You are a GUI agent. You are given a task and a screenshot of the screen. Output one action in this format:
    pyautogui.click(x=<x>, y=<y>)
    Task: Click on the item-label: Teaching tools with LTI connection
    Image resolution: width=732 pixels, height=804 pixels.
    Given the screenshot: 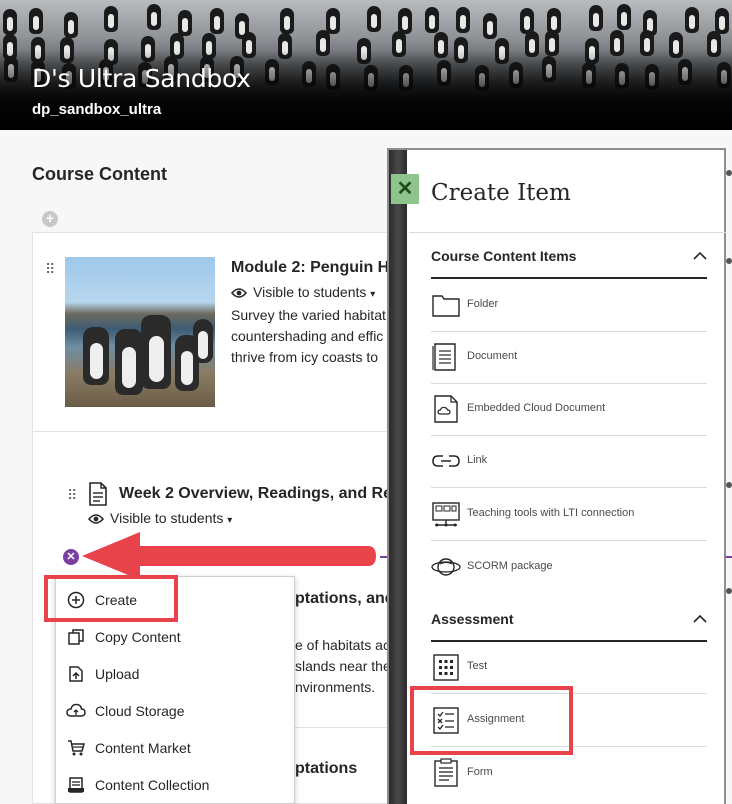 What is the action you would take?
    pyautogui.click(x=551, y=513)
    